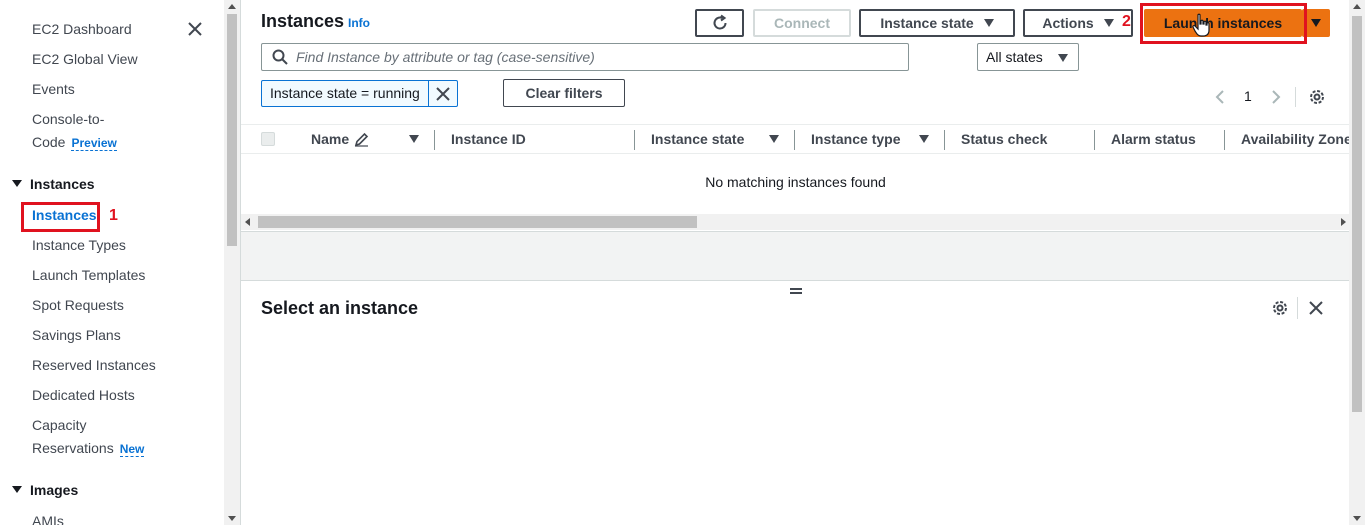 The image size is (1365, 525). Describe the element at coordinates (359, 23) in the screenshot. I see `info-link: Info` at that location.